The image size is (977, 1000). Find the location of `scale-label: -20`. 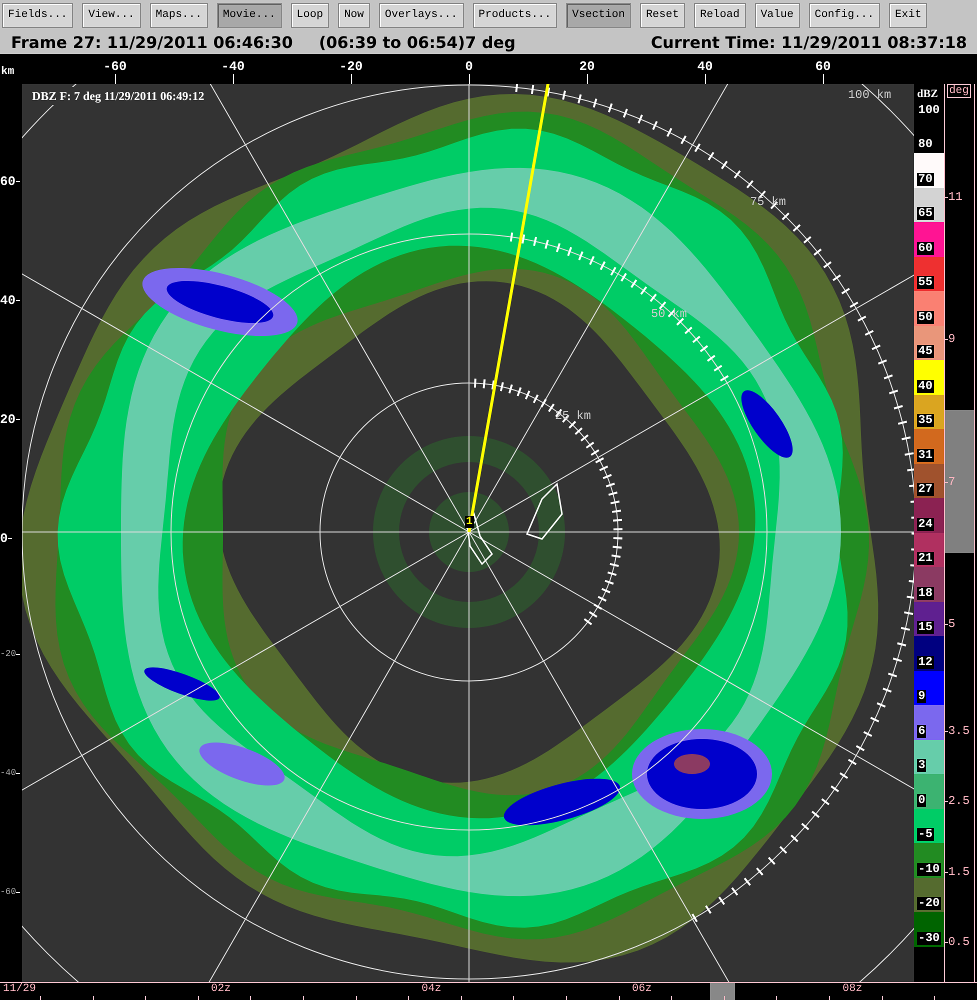

scale-label: -20 is located at coordinates (929, 903).